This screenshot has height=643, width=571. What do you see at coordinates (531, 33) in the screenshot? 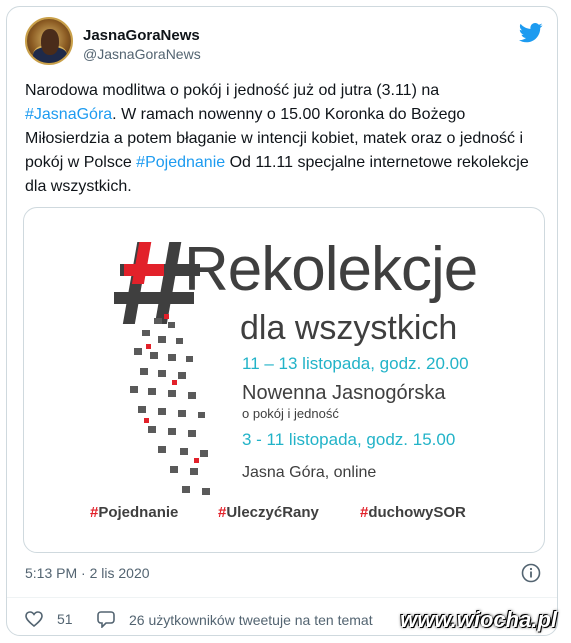
I see `twitter-bird-icon` at bounding box center [531, 33].